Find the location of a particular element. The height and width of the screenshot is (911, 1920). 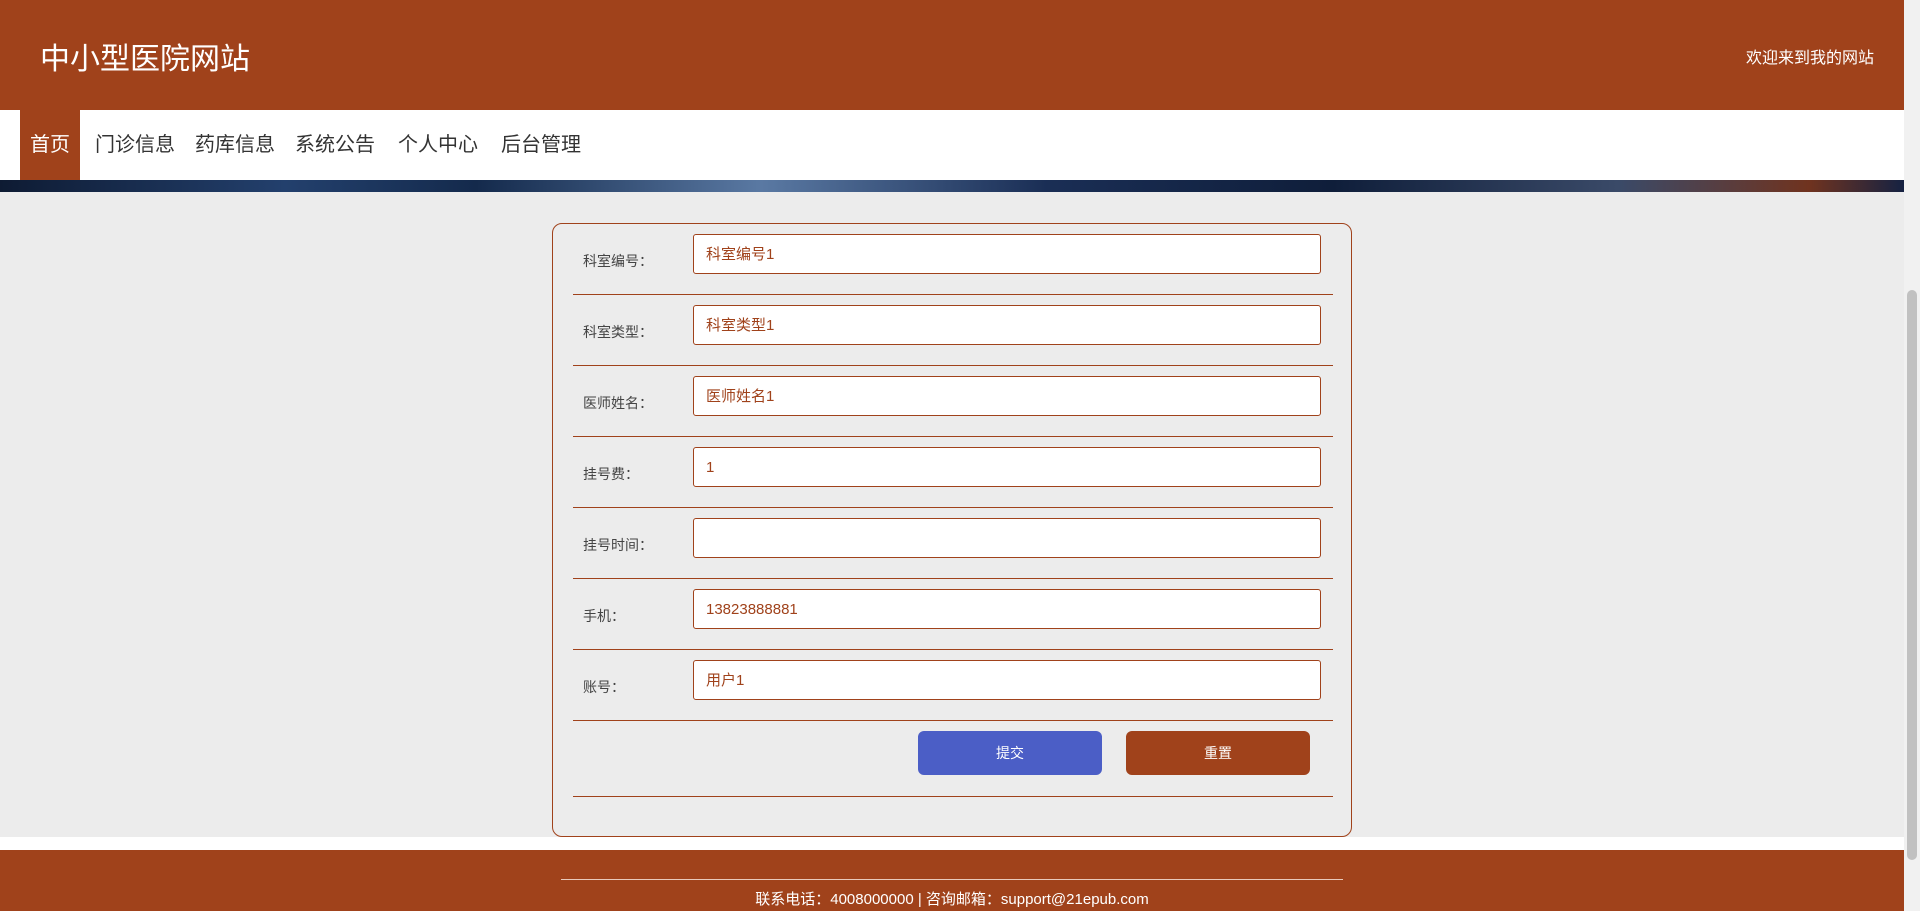

form-row-doctor-name: 医师姓名： 医师姓名1 is located at coordinates (953, 401).